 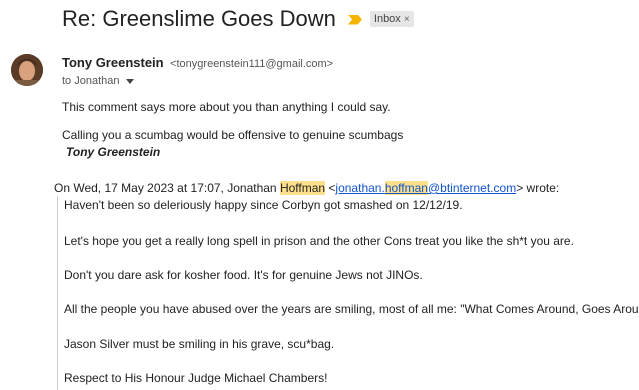 What do you see at coordinates (27, 70) in the screenshot?
I see `sender-avatar` at bounding box center [27, 70].